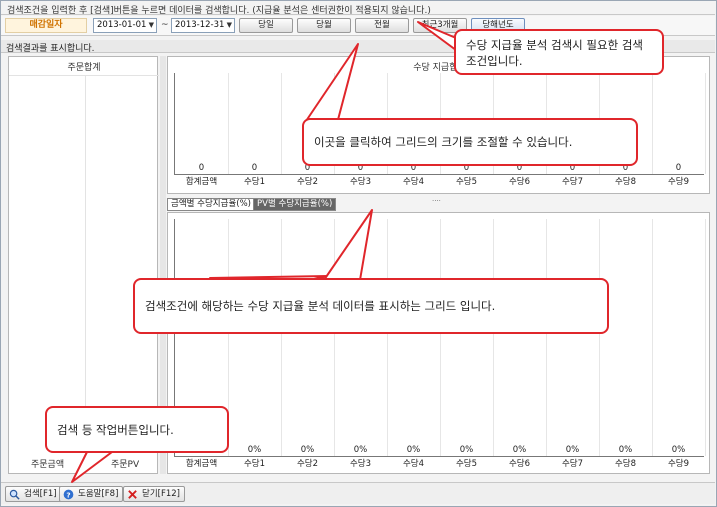  I want to click on grid-resize-handle: ····, so click(436, 201).